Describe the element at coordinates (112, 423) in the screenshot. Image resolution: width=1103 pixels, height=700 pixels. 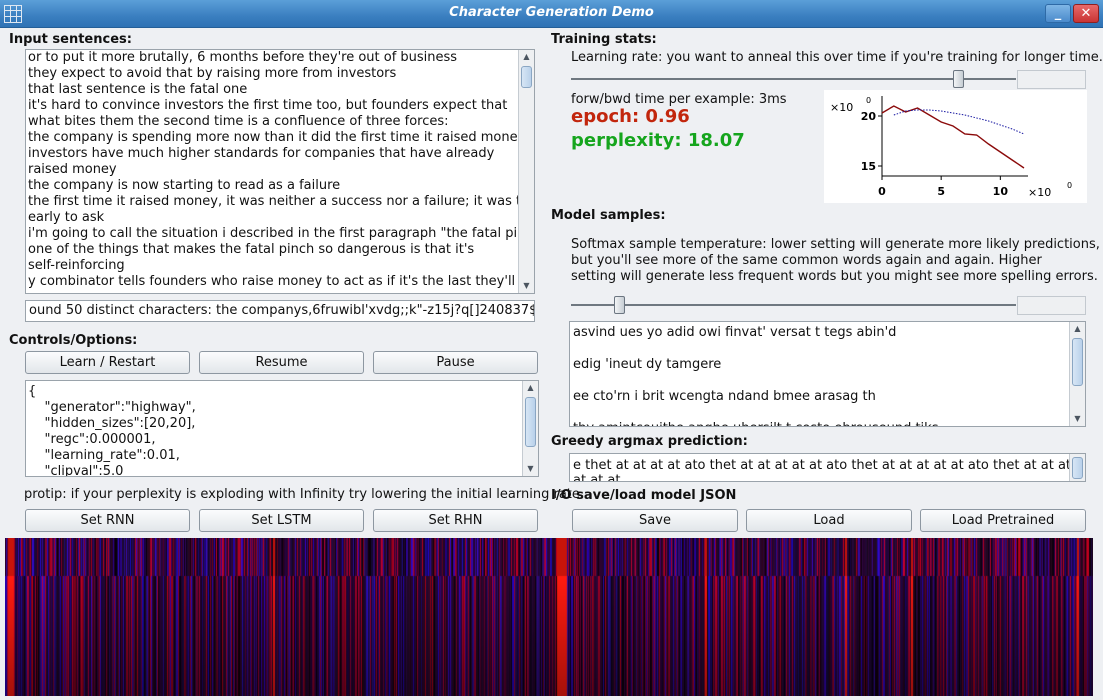
I see `config-line: "hidden_sizes":[20,20],` at that location.